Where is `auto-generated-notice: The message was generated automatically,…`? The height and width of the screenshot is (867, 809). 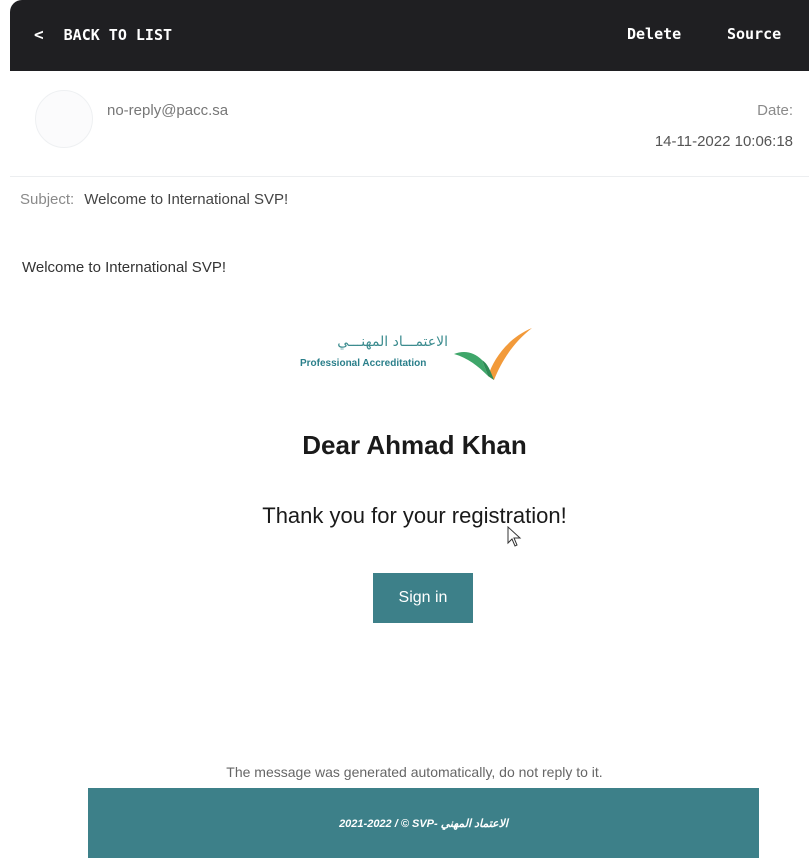
auto-generated-notice: The message was generated automatically,… is located at coordinates (414, 772).